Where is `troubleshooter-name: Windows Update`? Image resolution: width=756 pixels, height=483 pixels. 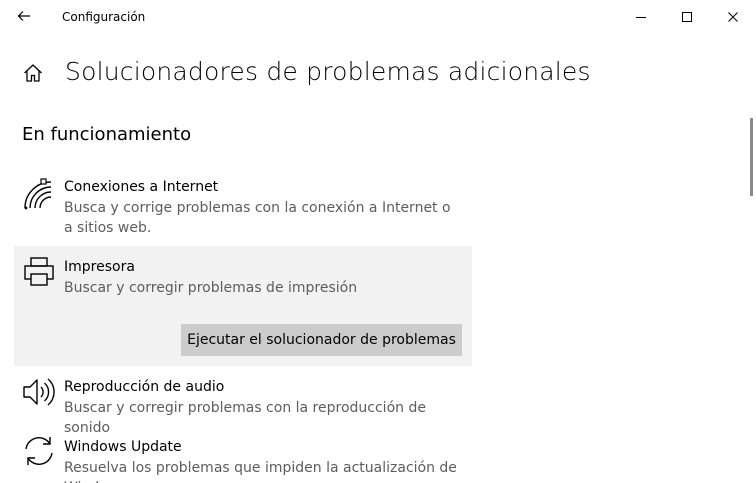
troubleshooter-name: Windows Update is located at coordinates (123, 447).